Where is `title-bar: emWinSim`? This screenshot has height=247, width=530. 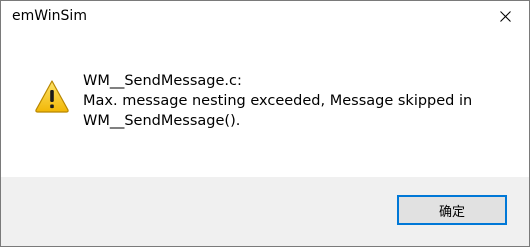
title-bar: emWinSim is located at coordinates (265, 16).